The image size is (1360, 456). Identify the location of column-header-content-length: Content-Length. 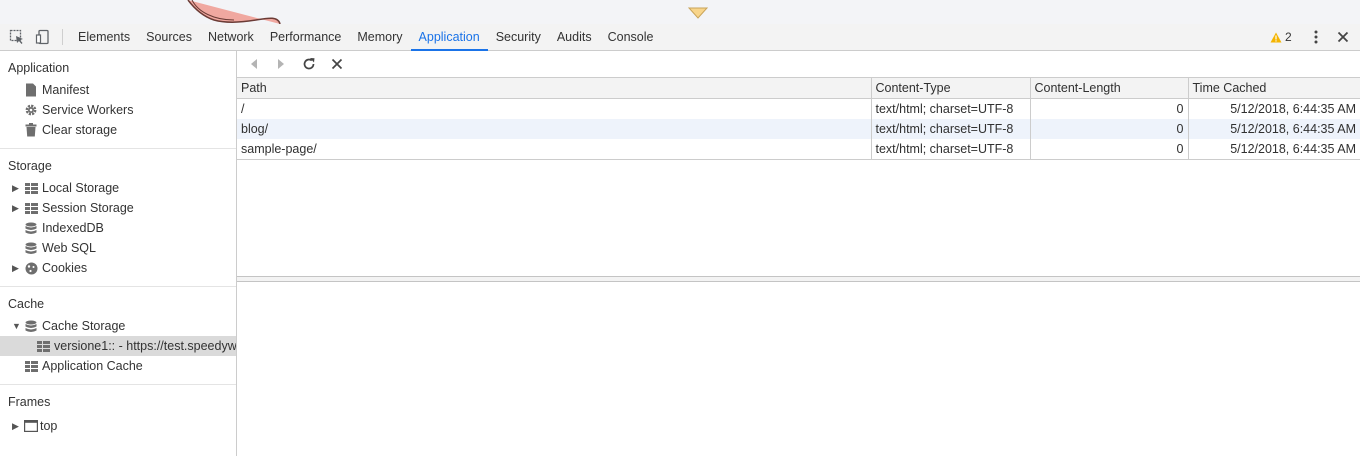
(1109, 88).